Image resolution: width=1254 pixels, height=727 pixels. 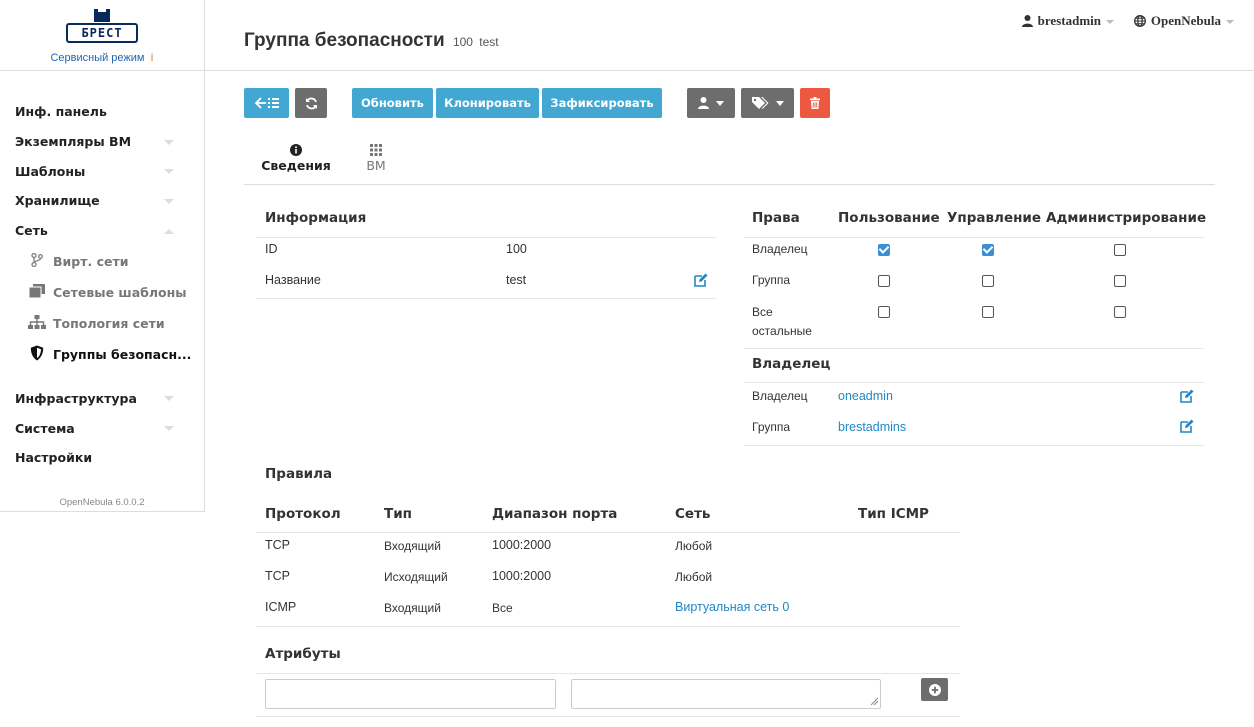 I want to click on sidebar-item-topology: Топология сети, so click(x=102, y=323).